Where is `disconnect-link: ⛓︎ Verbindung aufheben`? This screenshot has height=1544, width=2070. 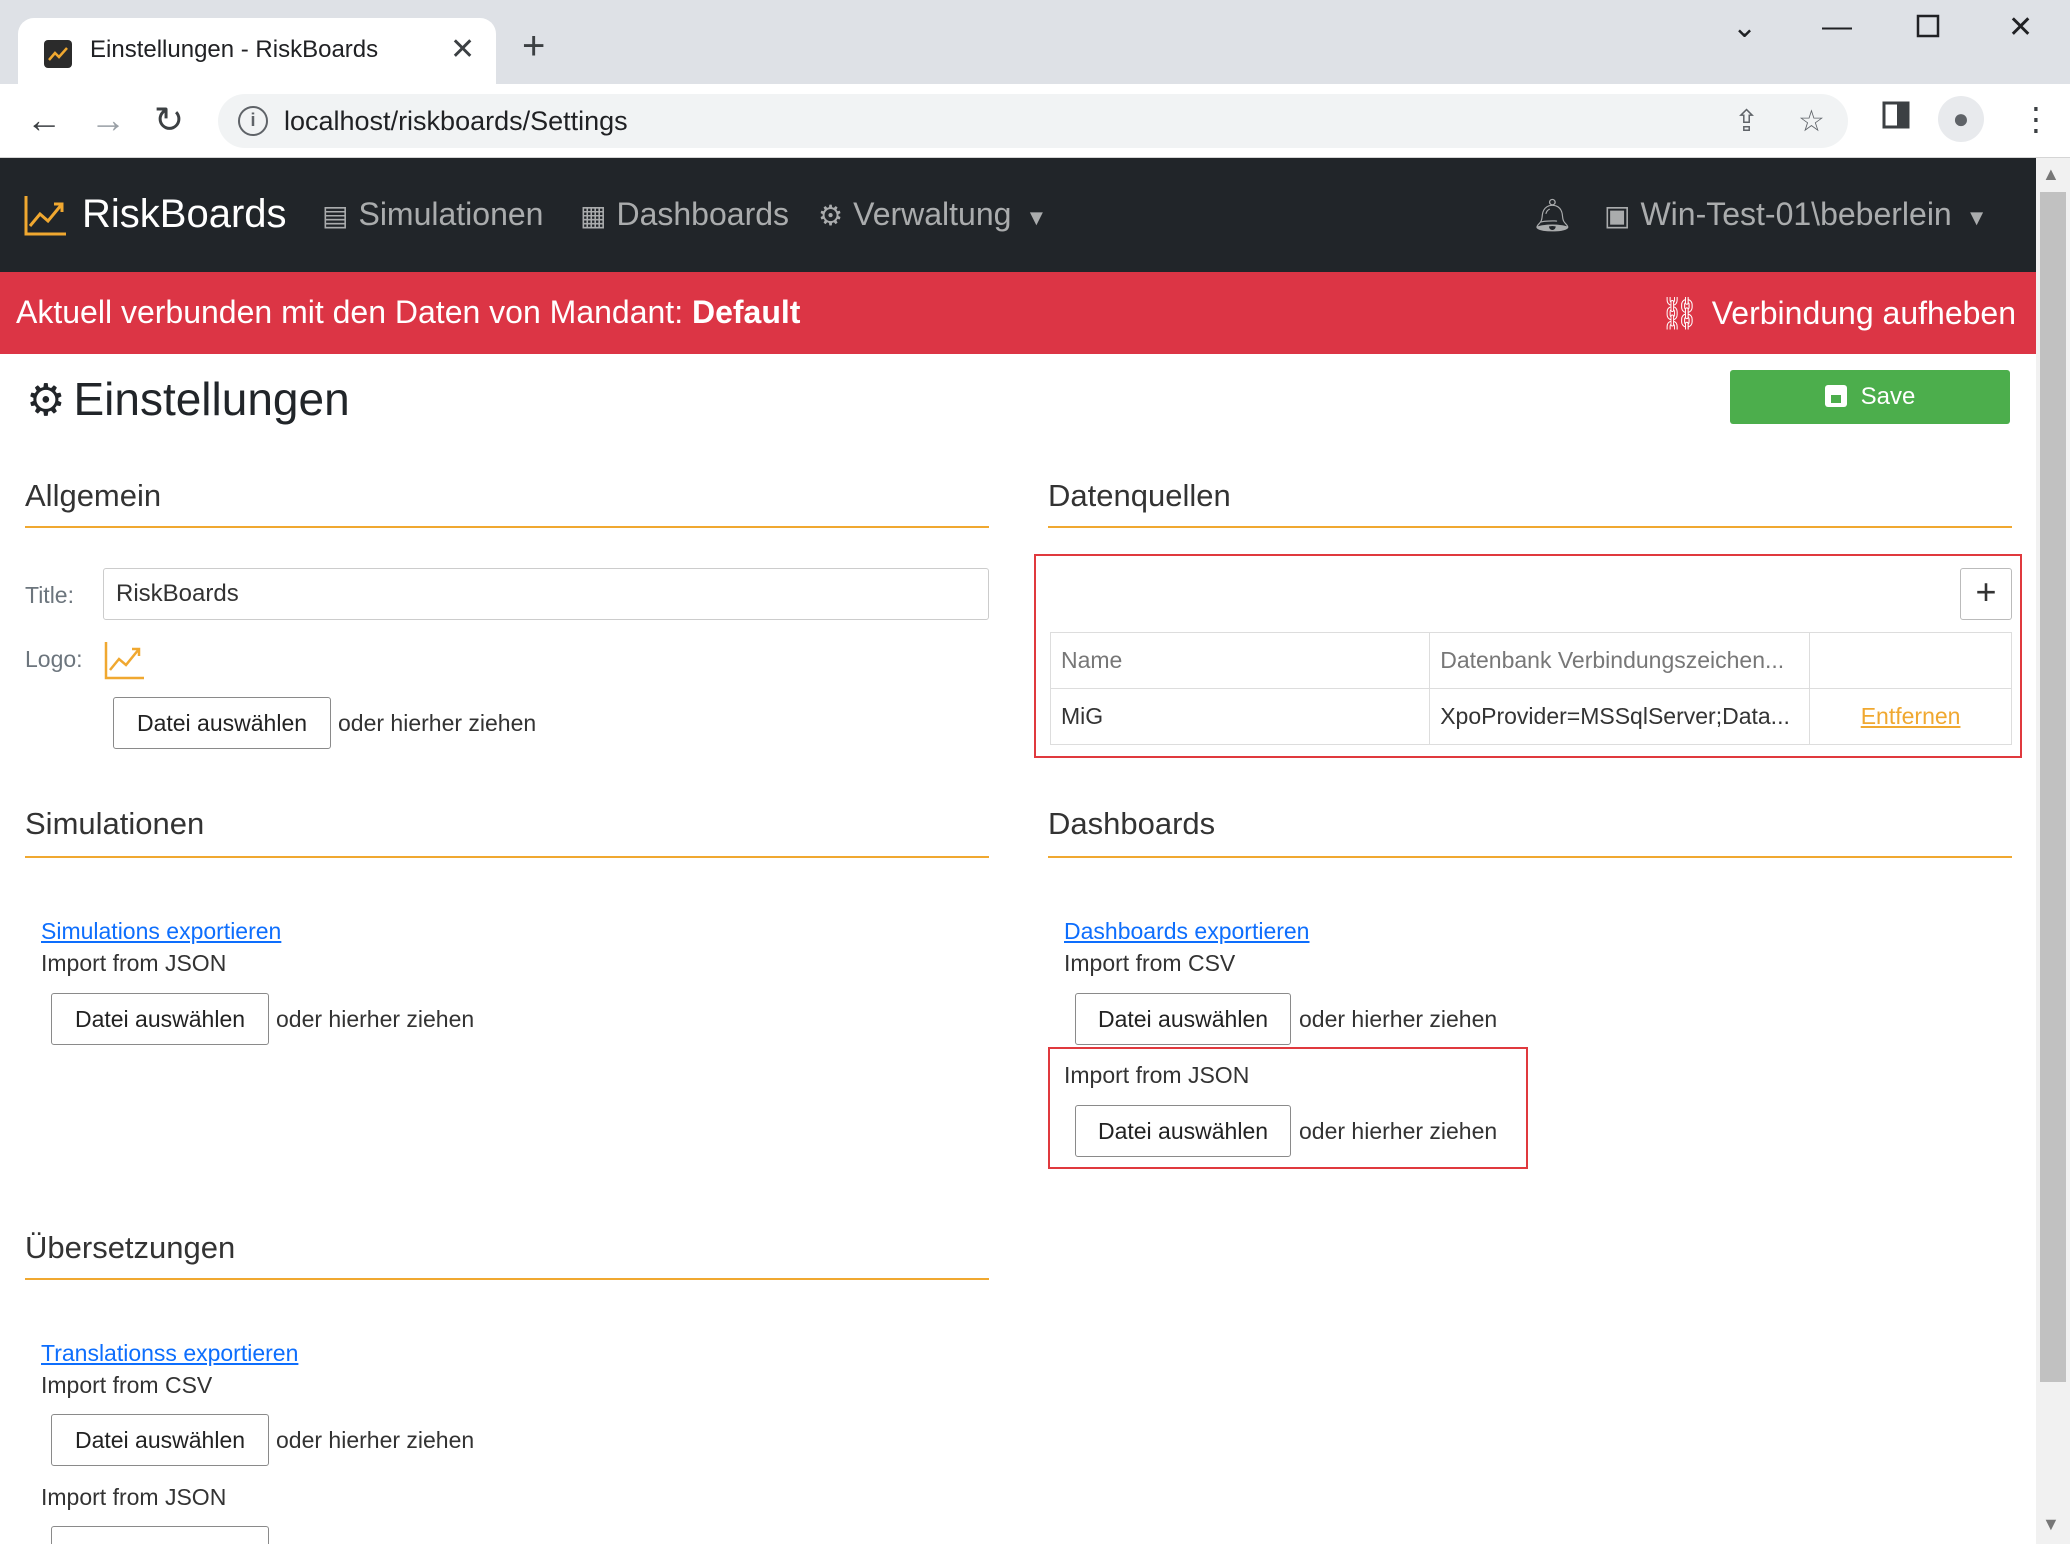
disconnect-link: ⛓︎ Verbindung aufheben is located at coordinates (1837, 313).